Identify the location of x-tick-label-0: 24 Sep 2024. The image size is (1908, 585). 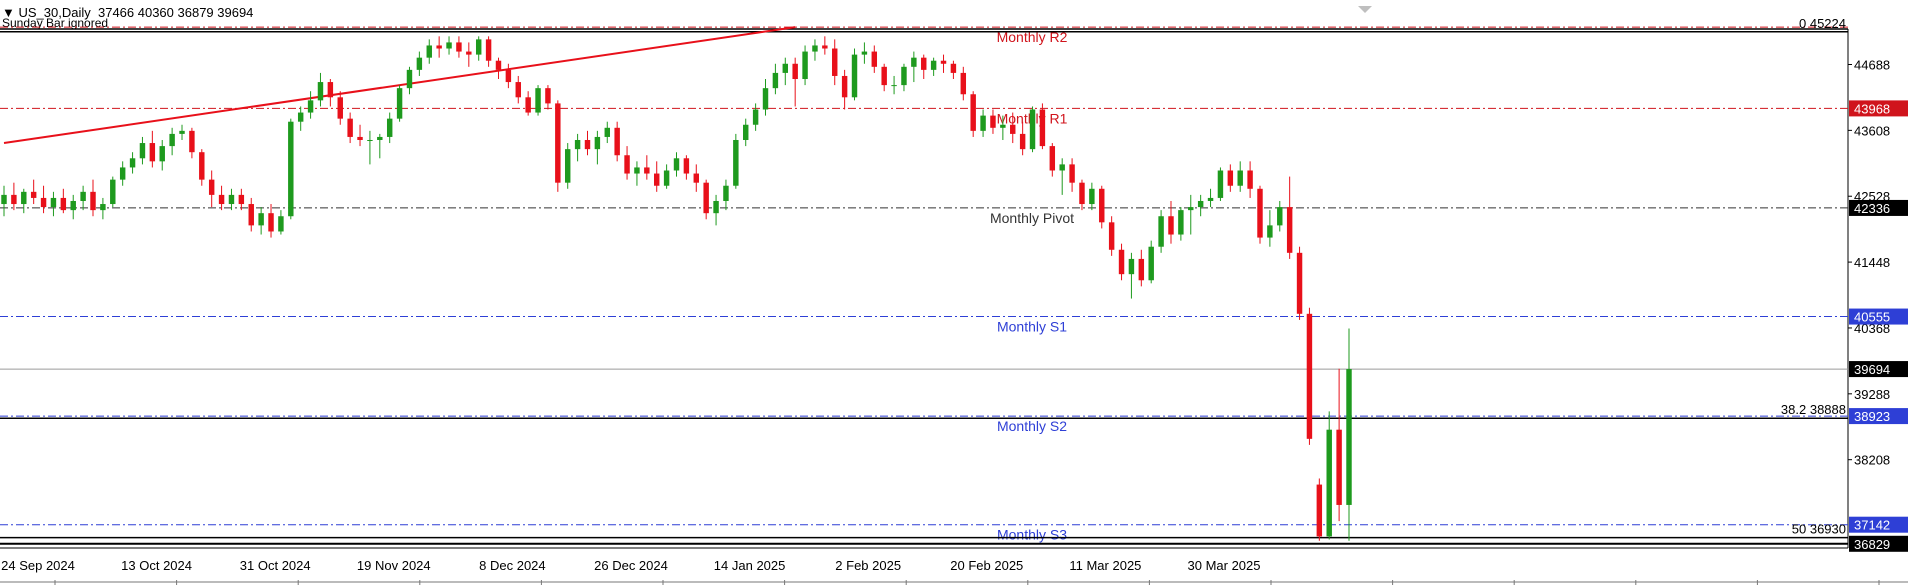
(38, 565).